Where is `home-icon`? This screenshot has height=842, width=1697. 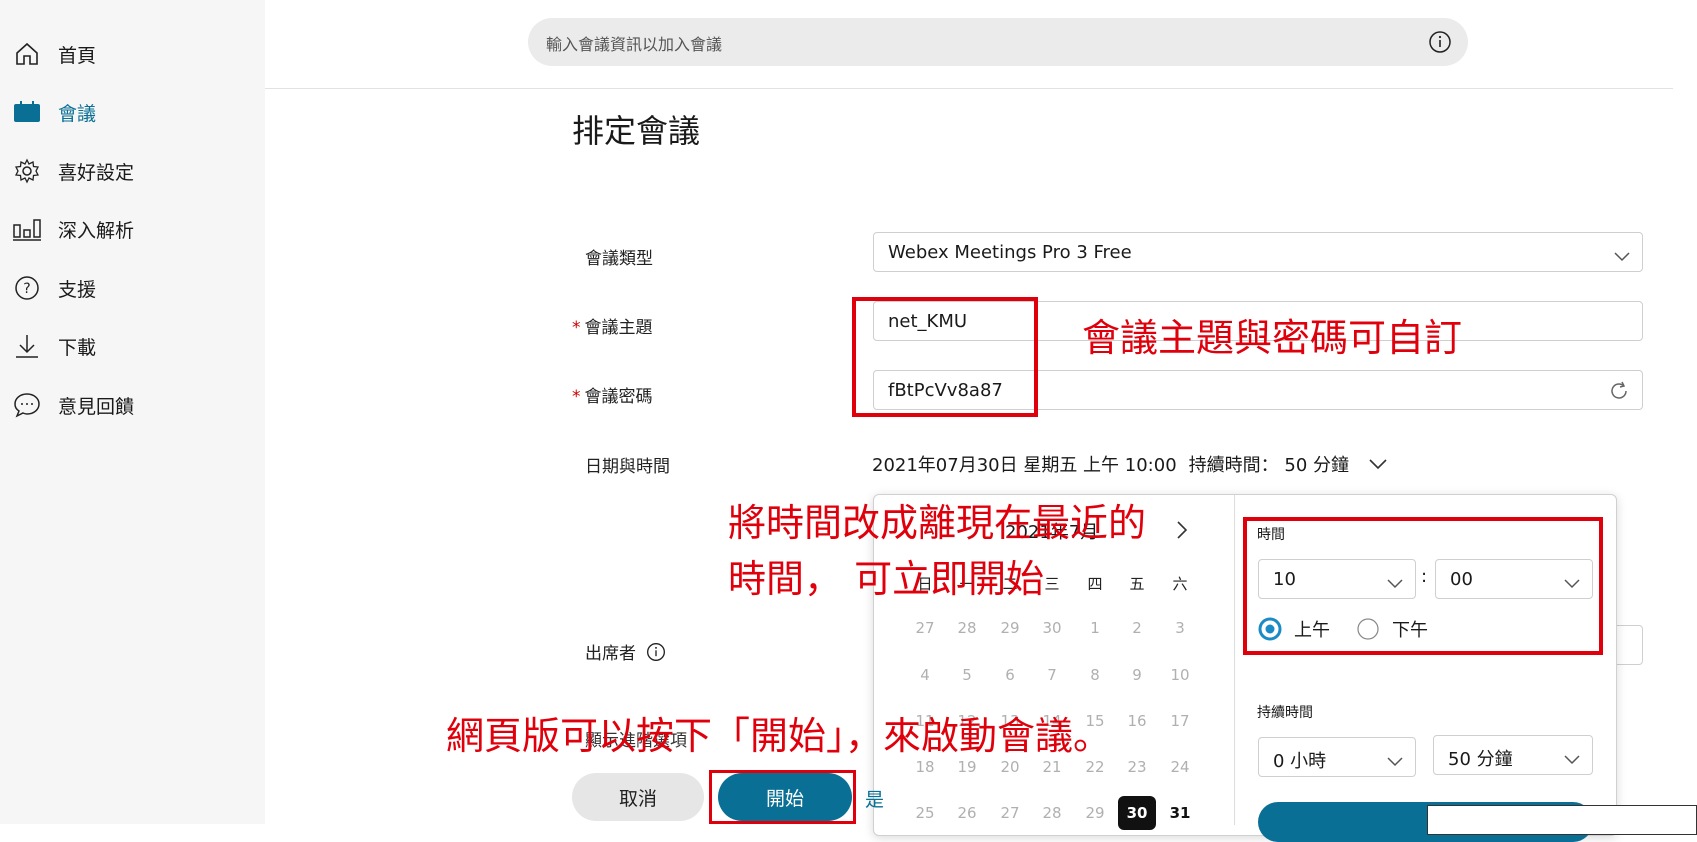
home-icon is located at coordinates (27, 54).